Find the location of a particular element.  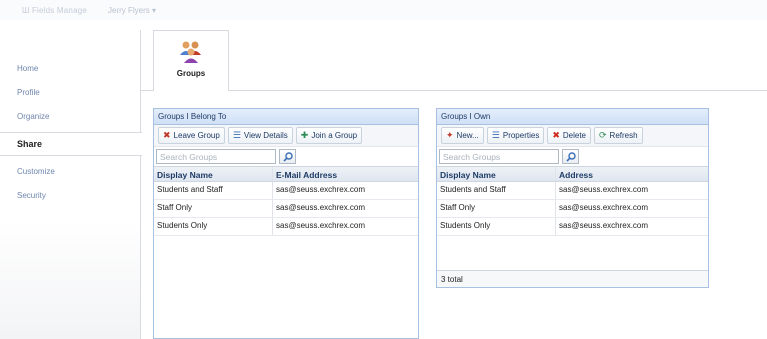

sidebar-item-home: Home is located at coordinates (70, 71).